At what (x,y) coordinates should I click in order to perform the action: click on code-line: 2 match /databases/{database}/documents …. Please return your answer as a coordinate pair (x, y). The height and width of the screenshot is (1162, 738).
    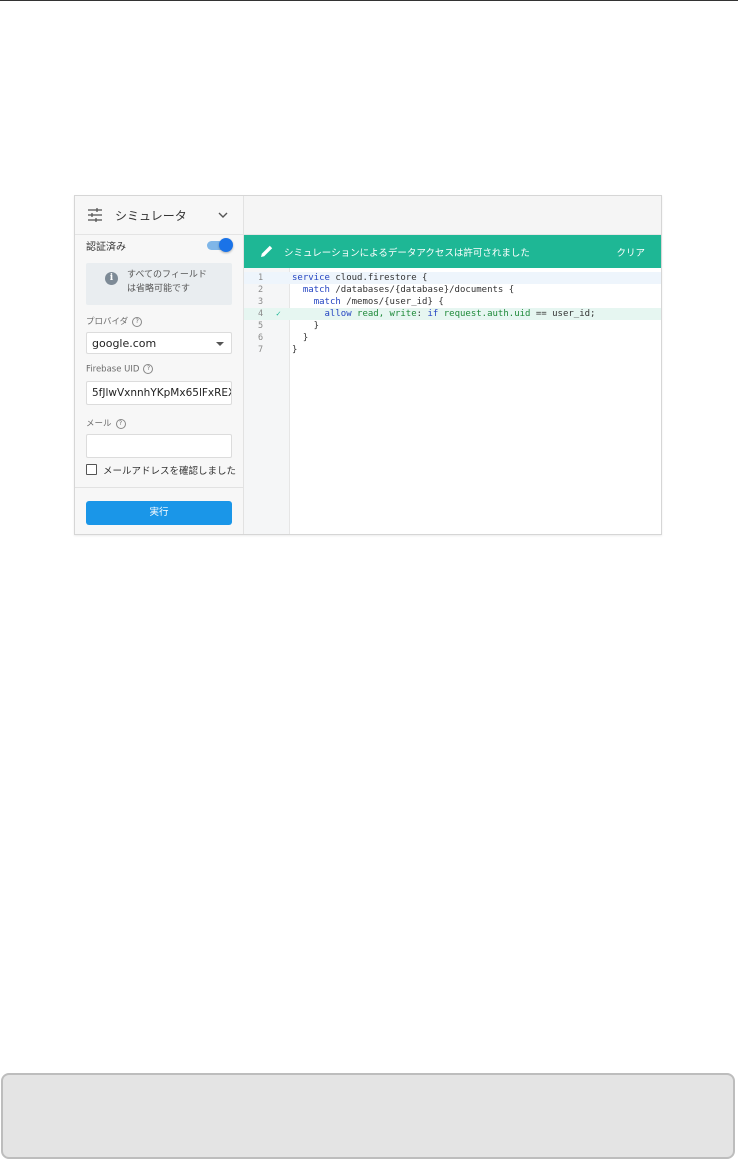
    Looking at the image, I should click on (452, 290).